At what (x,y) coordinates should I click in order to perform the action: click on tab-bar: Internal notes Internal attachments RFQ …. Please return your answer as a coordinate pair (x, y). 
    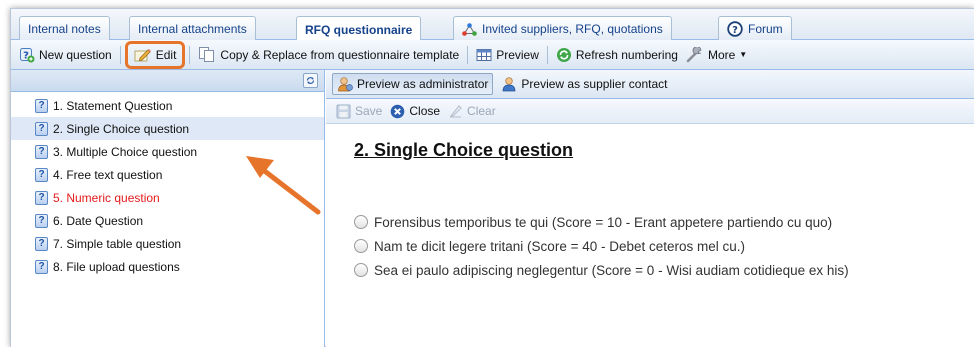
    Looking at the image, I should click on (492, 25).